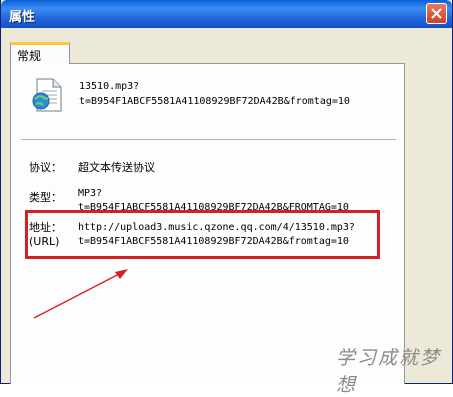 This screenshot has height=397, width=453. What do you see at coordinates (90, 193) in the screenshot?
I see `type-value-line1: MP3?` at bounding box center [90, 193].